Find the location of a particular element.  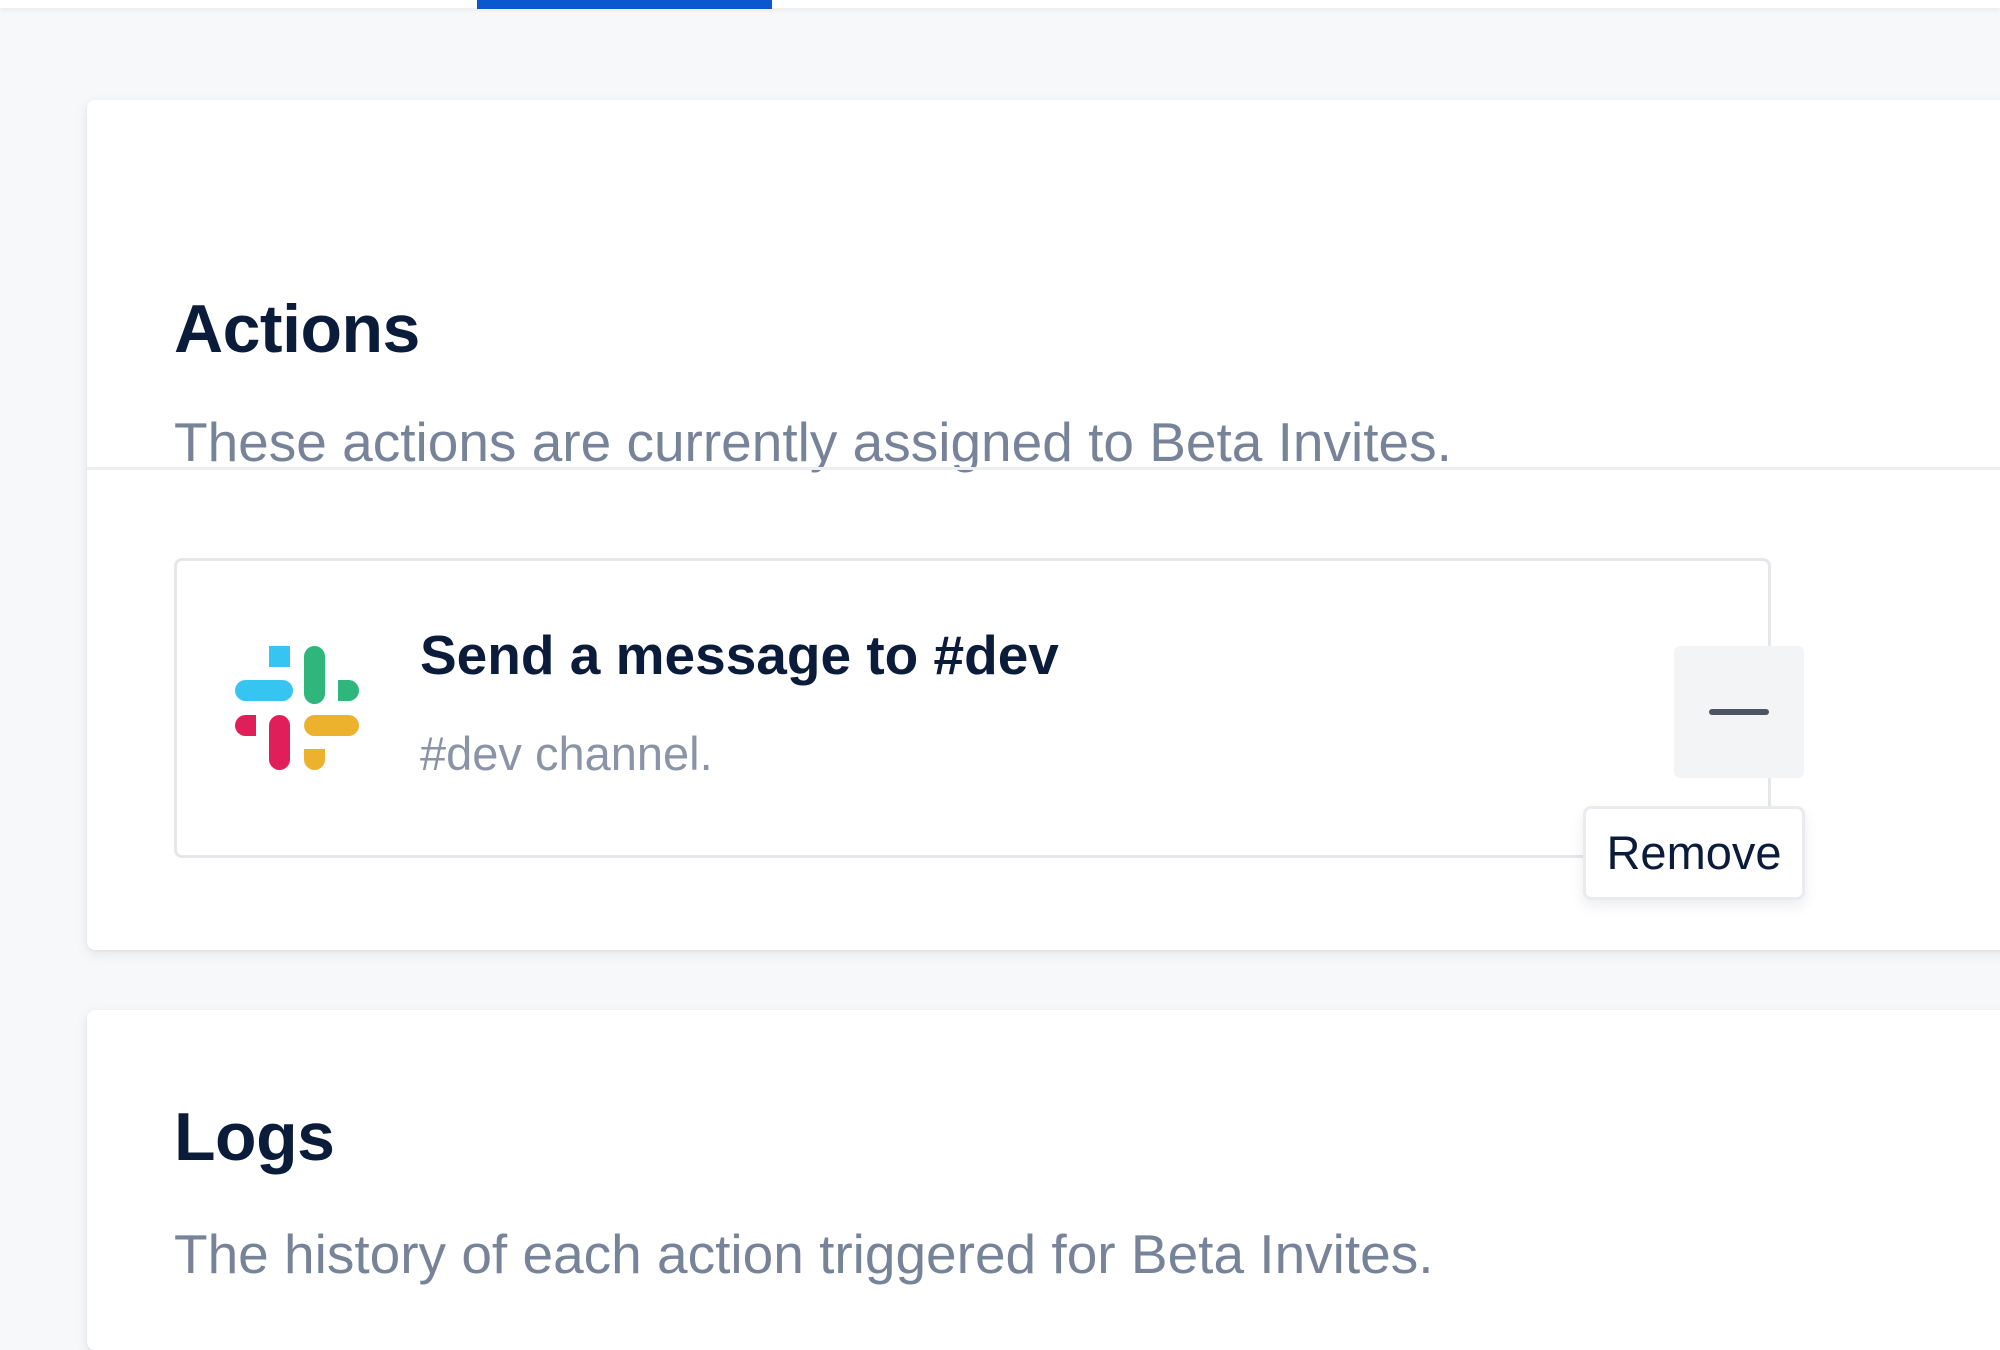

remove-action-button is located at coordinates (1739, 712).